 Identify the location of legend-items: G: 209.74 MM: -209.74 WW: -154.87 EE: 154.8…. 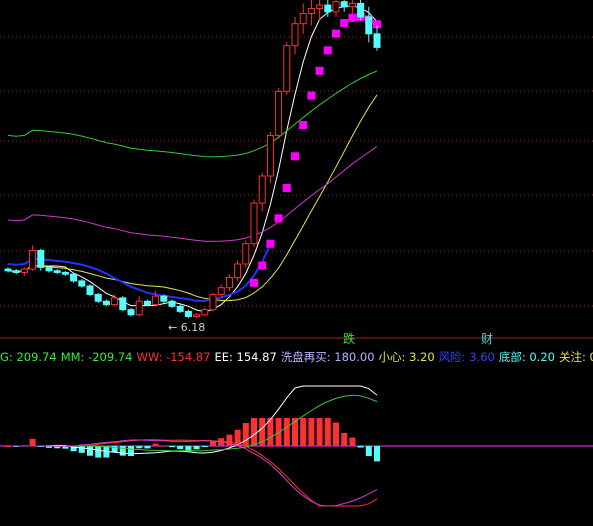
(296, 357).